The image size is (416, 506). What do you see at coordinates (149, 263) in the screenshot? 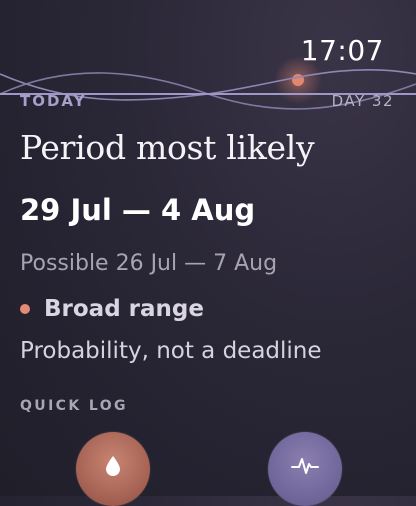
I see `possible-range: Possible 26 Jul — 7 Aug` at bounding box center [149, 263].